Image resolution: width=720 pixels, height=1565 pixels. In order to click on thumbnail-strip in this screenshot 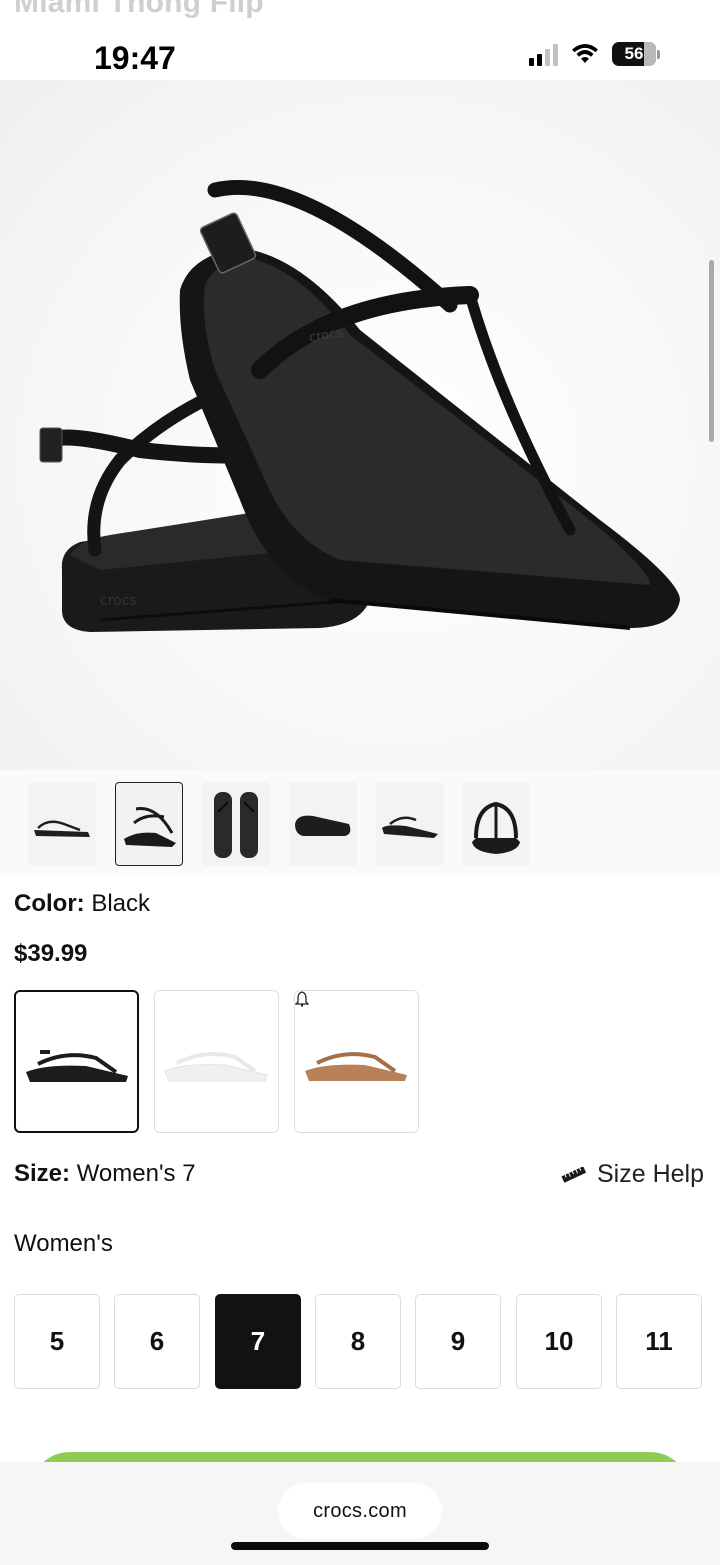, I will do `click(360, 823)`.